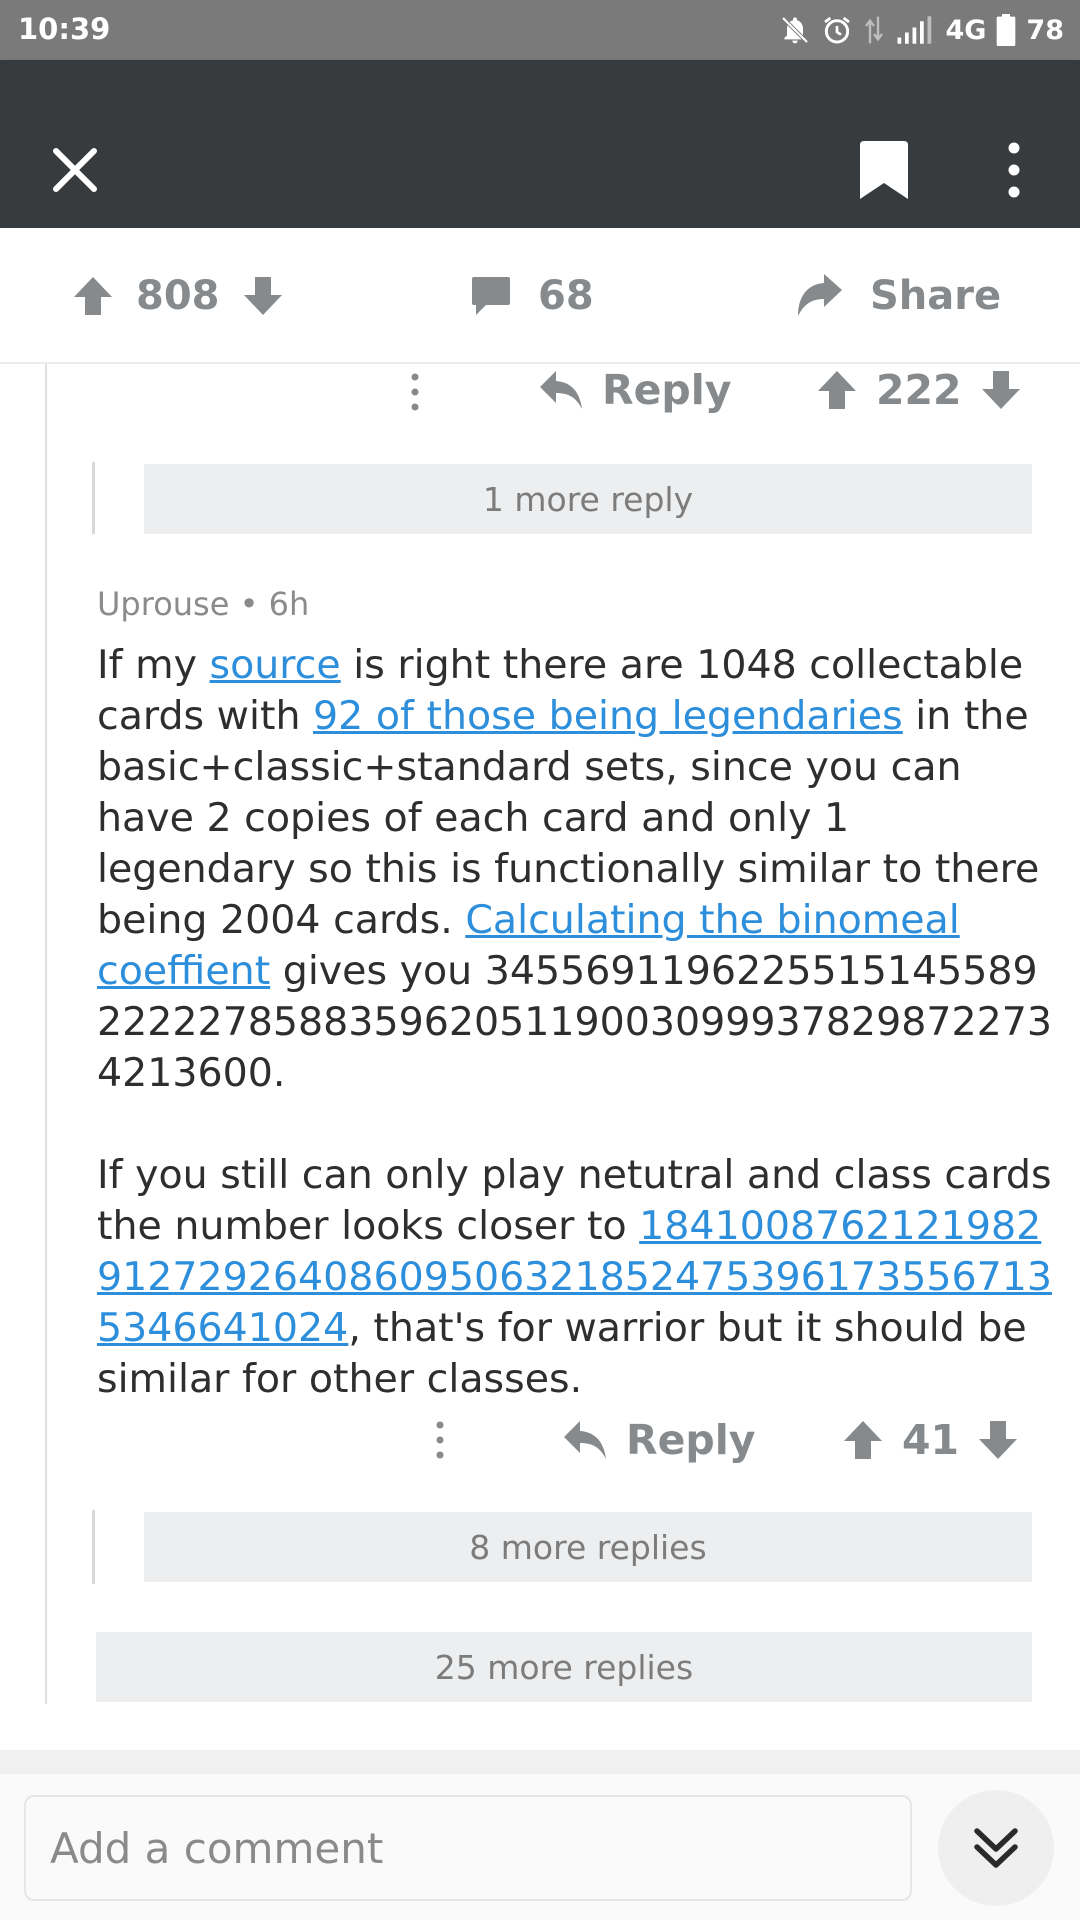  I want to click on double-chevron-down-icon, so click(996, 1848).